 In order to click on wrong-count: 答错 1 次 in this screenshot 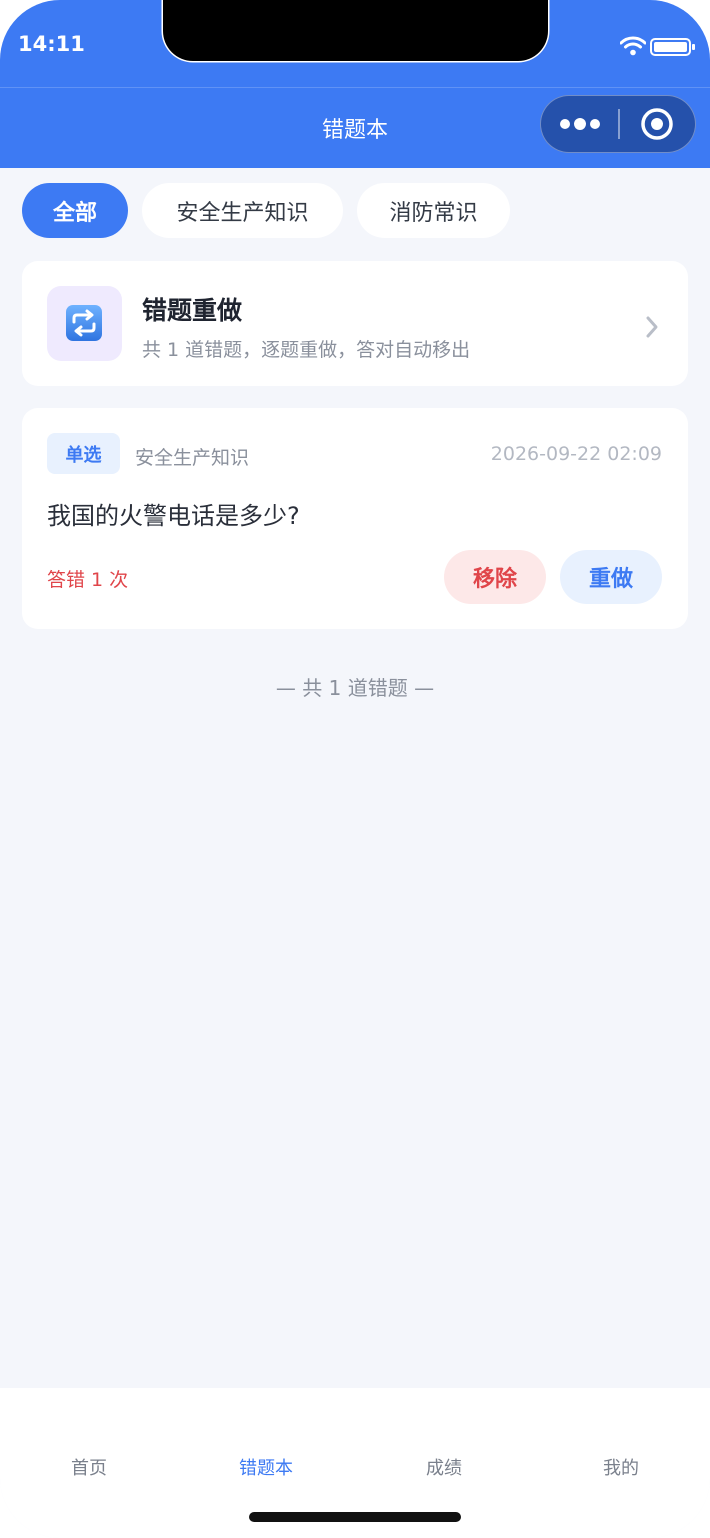, I will do `click(88, 580)`.